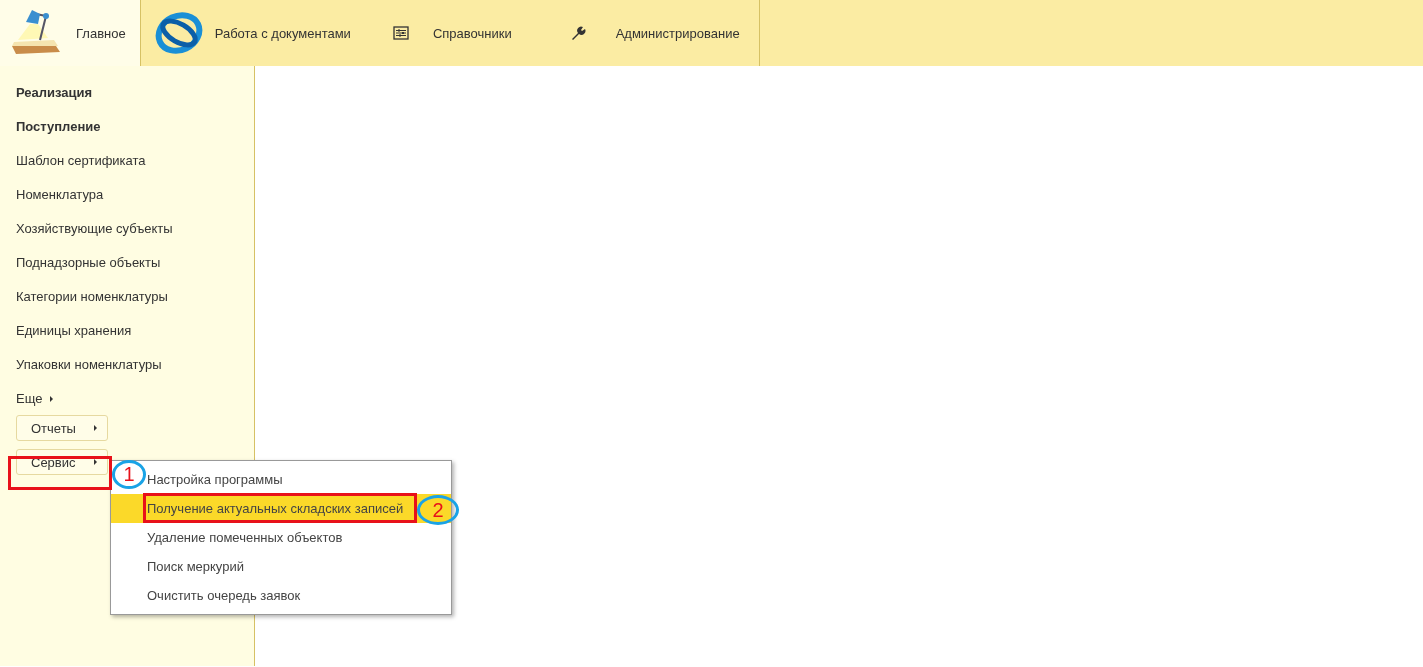 The image size is (1423, 667). Describe the element at coordinates (135, 202) in the screenshot. I see `sidebar-link: Номенклатура` at that location.